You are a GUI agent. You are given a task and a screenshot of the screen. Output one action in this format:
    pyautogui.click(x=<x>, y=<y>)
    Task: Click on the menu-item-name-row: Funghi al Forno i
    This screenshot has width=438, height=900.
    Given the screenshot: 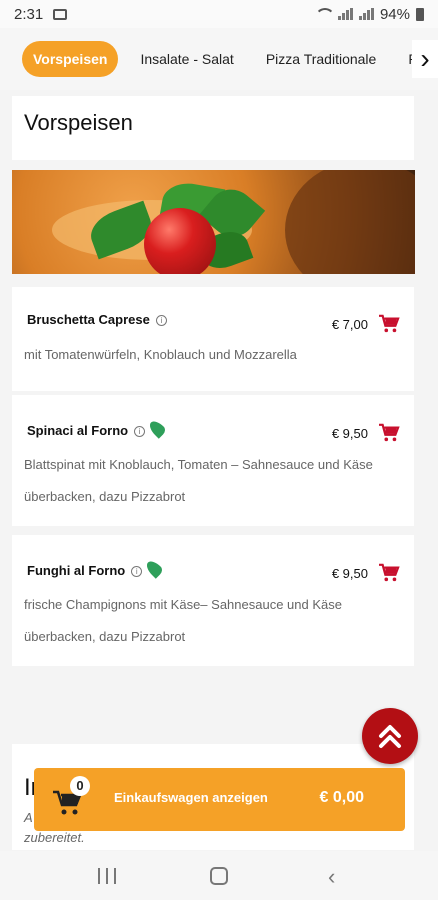 What is the action you would take?
    pyautogui.click(x=96, y=568)
    